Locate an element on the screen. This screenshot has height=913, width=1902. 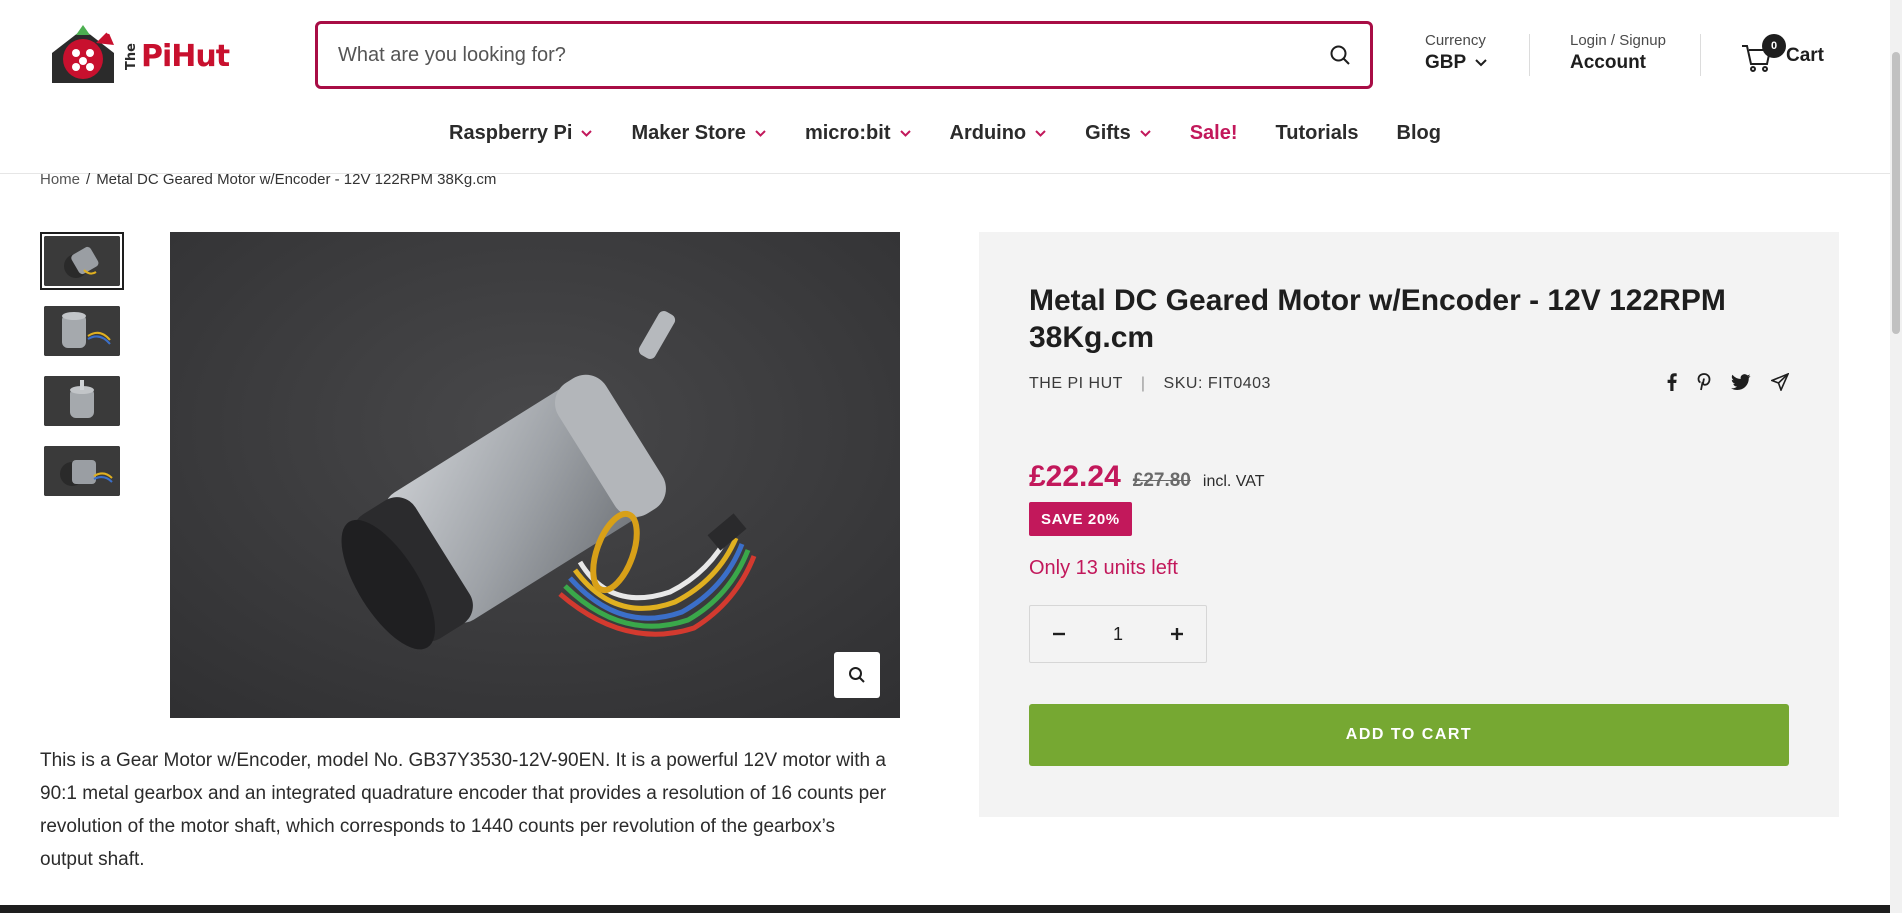
cart-count-badge: 0 is located at coordinates (1774, 46).